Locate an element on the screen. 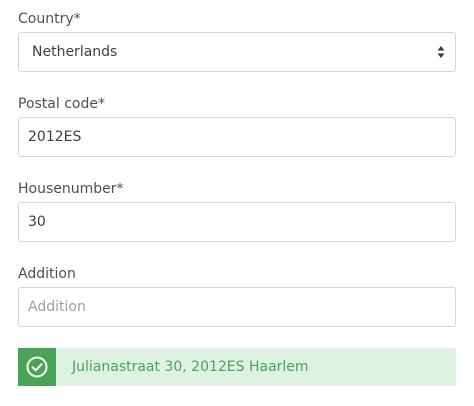 This screenshot has width=474, height=406. address-result-alert: Julianastraat 30, 2012ES Haarlem is located at coordinates (237, 367).